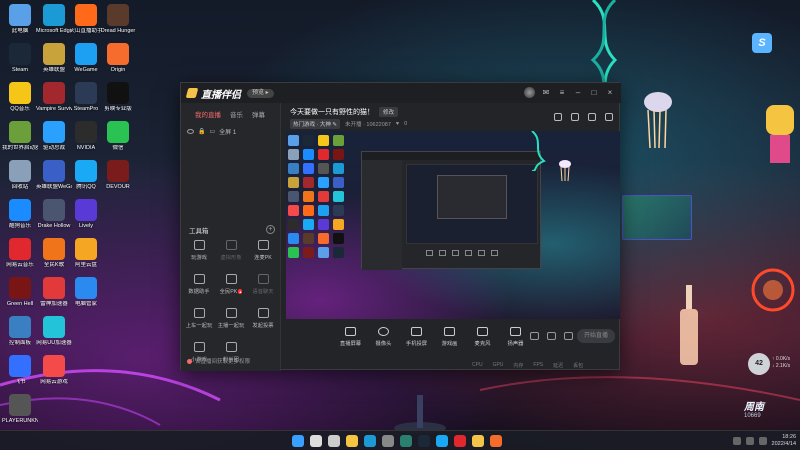  Describe the element at coordinates (551, 336) in the screenshot. I see `effect-icon` at that location.